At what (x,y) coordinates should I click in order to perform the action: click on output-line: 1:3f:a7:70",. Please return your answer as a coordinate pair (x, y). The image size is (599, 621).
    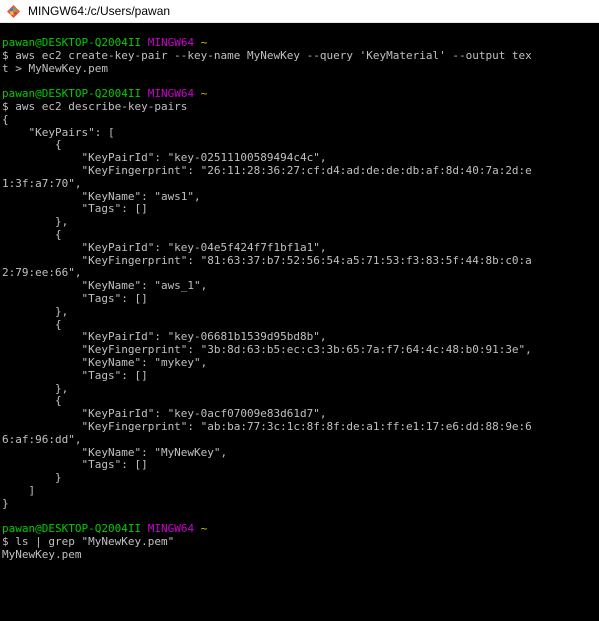
    Looking at the image, I should click on (42, 183).